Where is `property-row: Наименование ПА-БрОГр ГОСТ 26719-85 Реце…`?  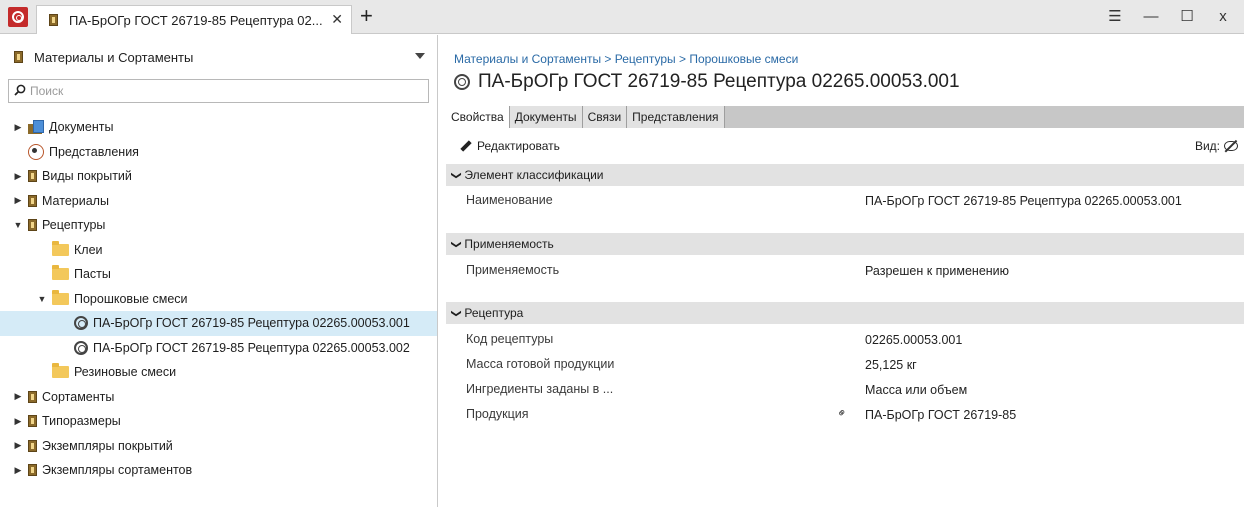 property-row: Наименование ПА-БрОГр ГОСТ 26719-85 Реце… is located at coordinates (845, 201).